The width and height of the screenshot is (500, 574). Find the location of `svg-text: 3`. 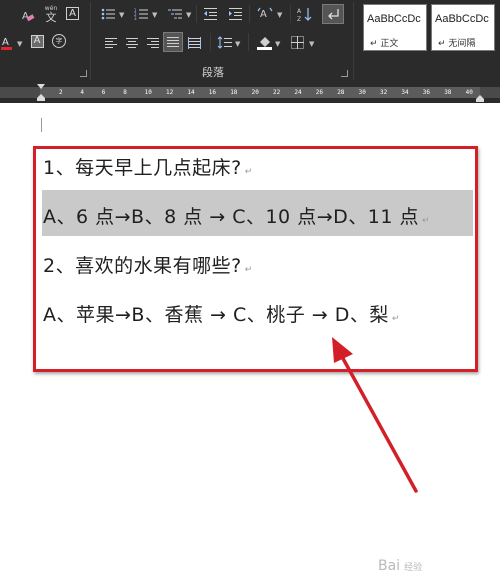

svg-text: 3 is located at coordinates (135, 18).